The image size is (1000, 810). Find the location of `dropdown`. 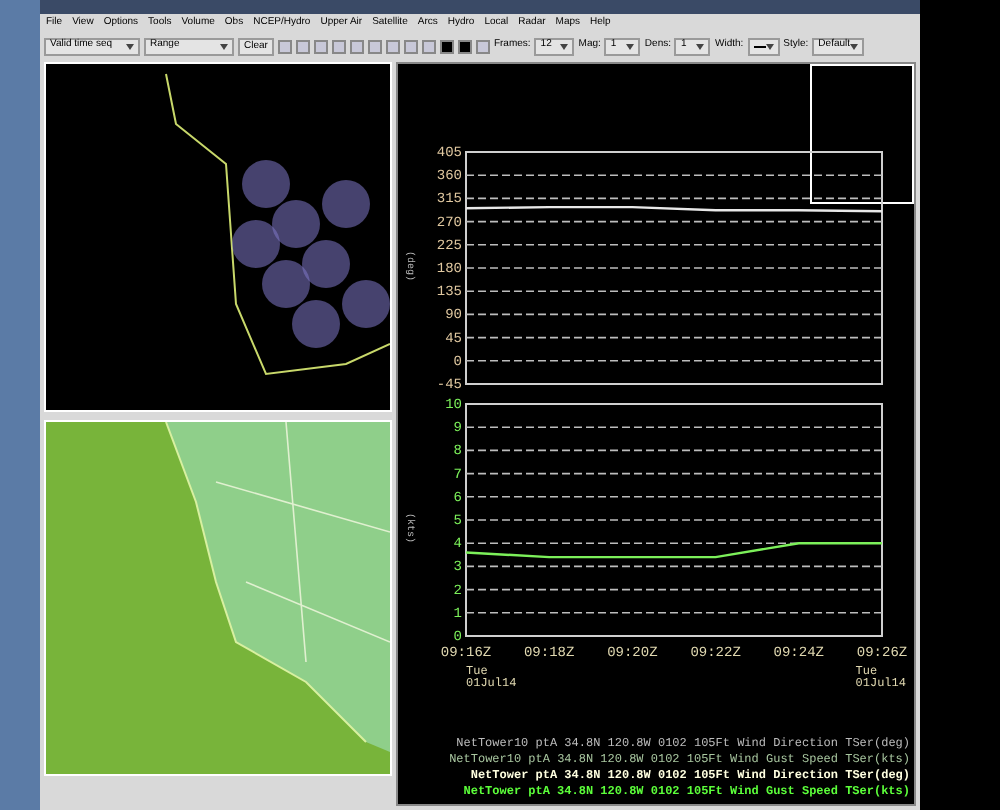

dropdown is located at coordinates (763, 46).